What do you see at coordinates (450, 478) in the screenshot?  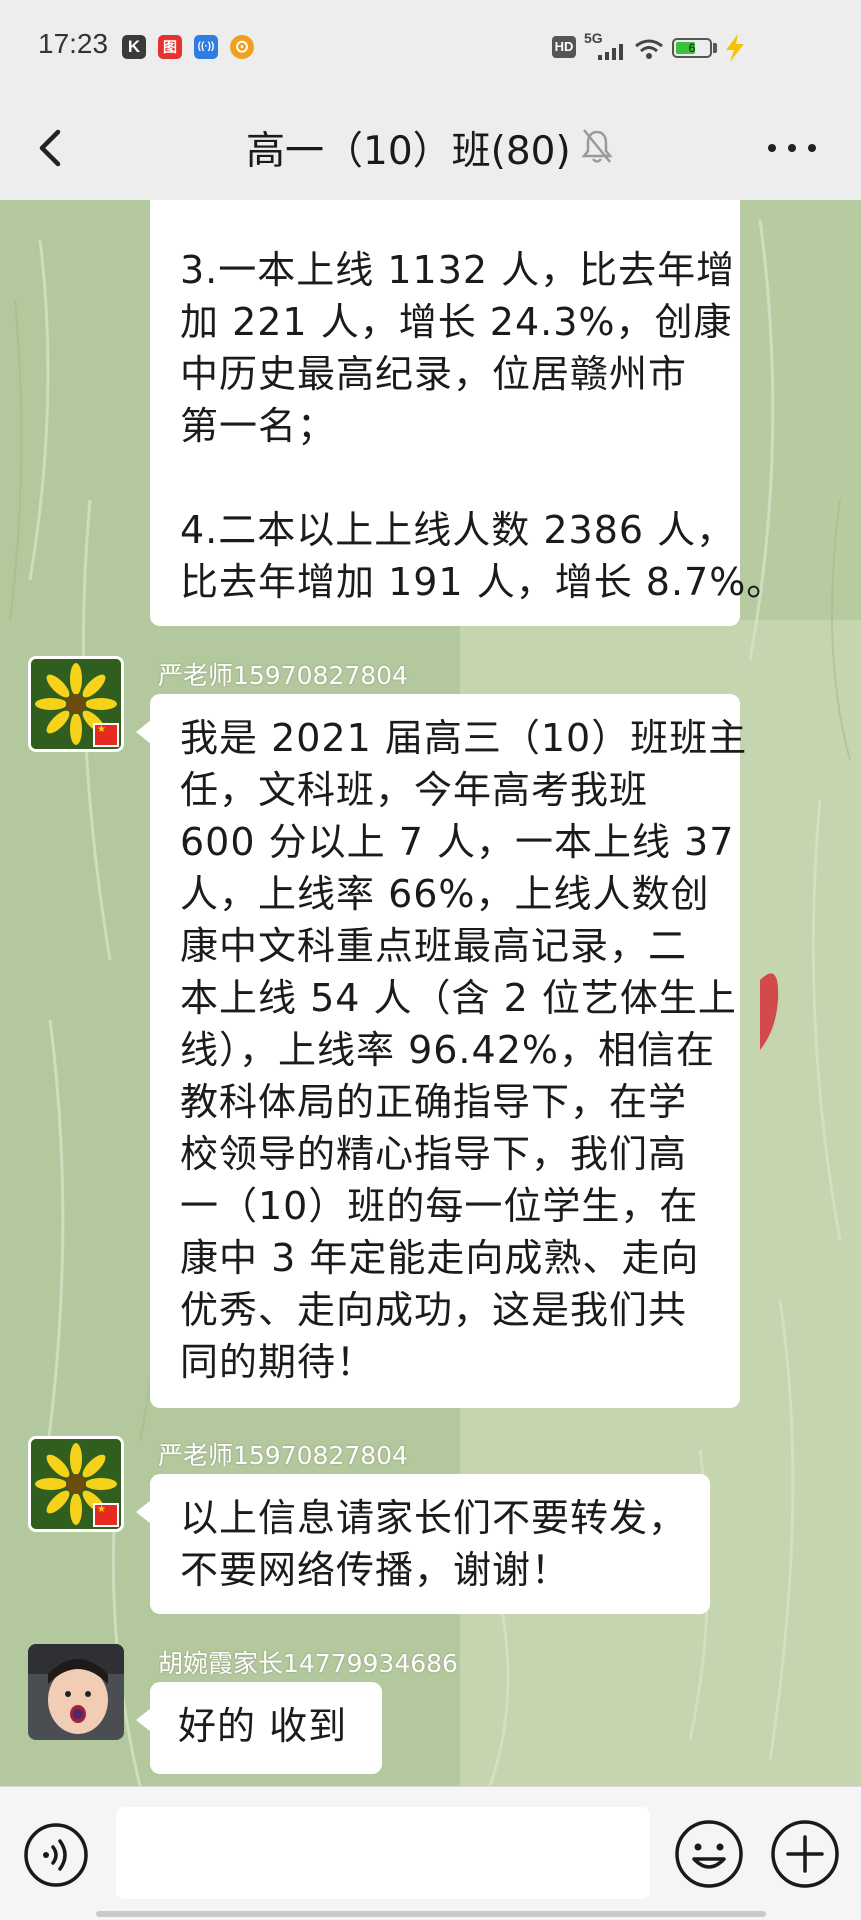 I see `message-line` at bounding box center [450, 478].